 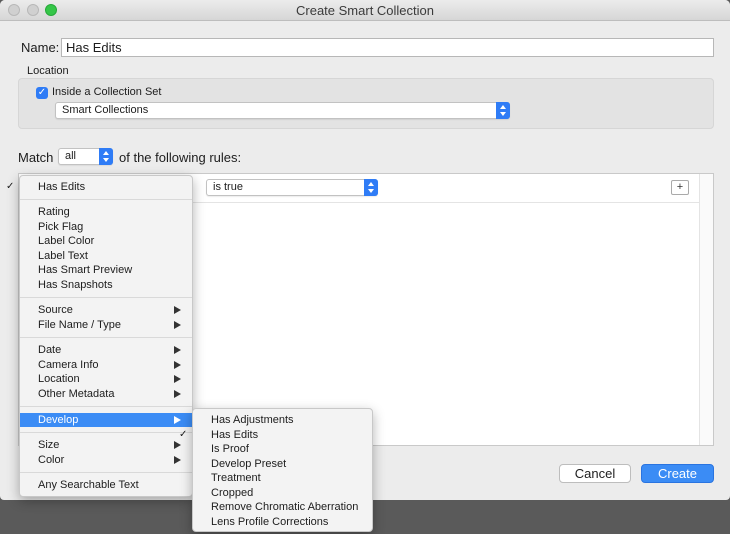 What do you see at coordinates (36, 157) in the screenshot?
I see `match-label: Match` at bounding box center [36, 157].